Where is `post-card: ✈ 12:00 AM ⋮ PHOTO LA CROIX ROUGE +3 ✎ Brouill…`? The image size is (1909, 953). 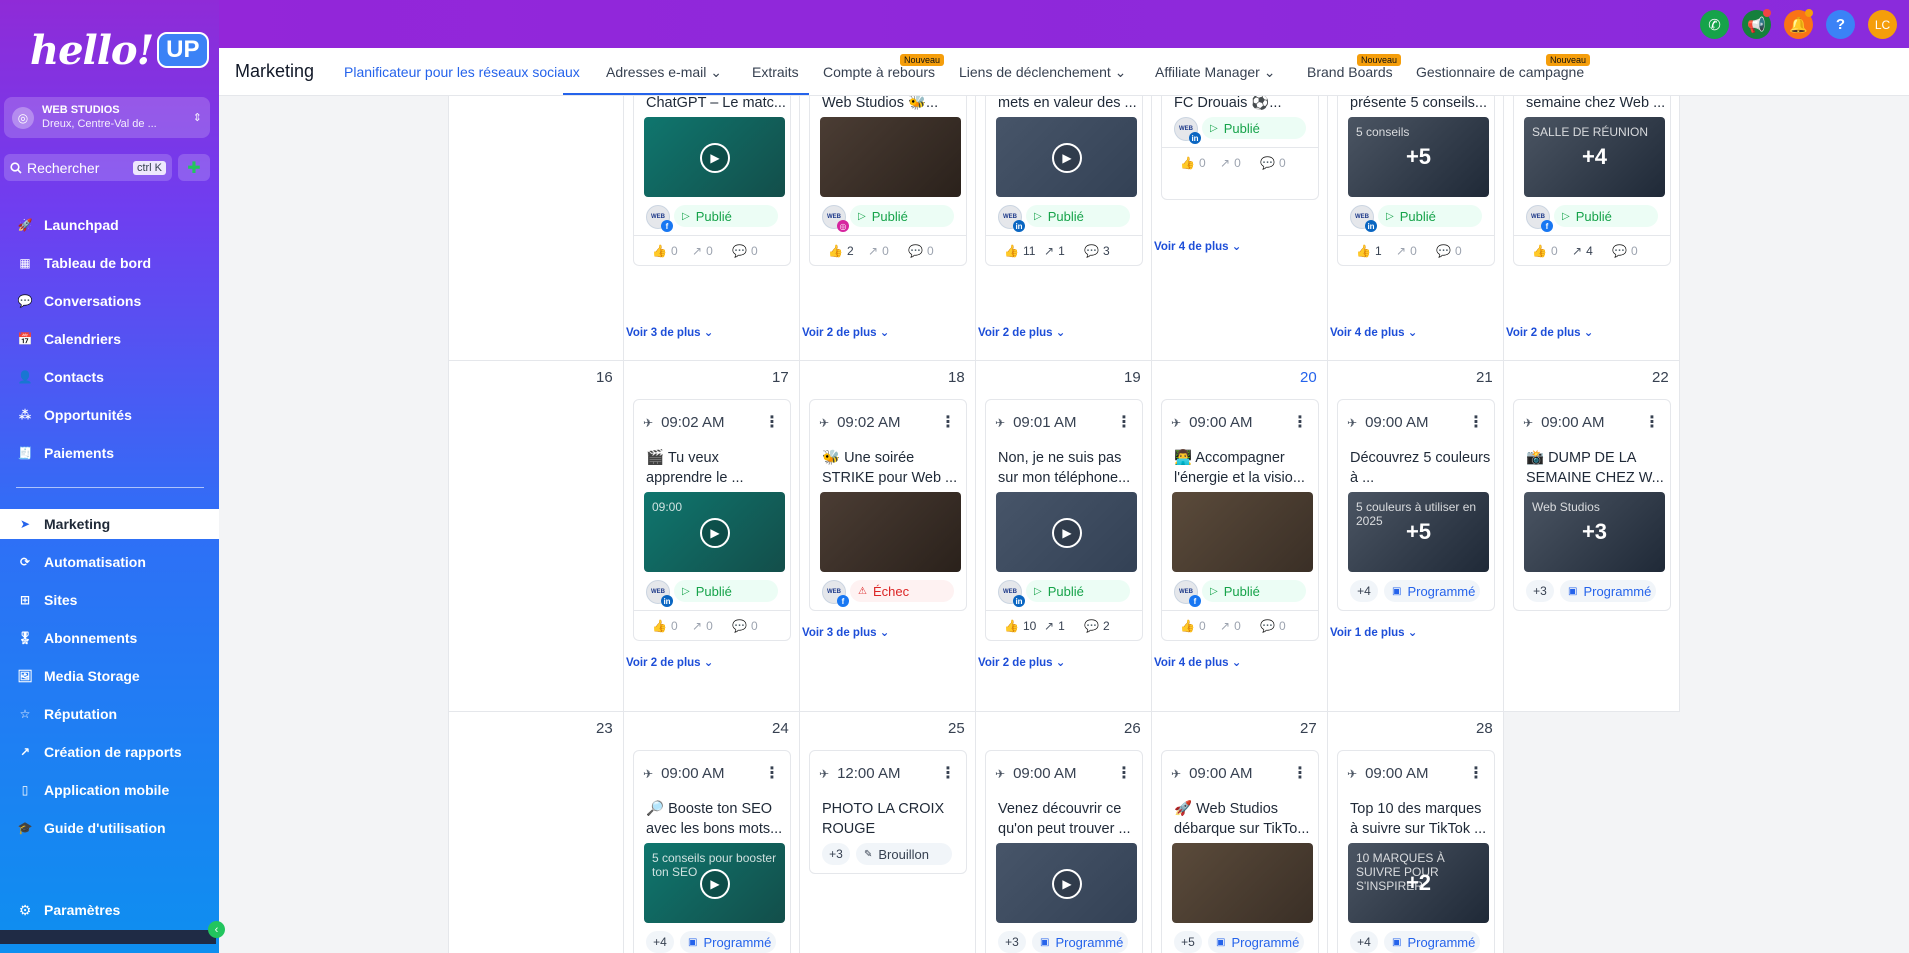 post-card: ✈ 12:00 AM ⋮ PHOTO LA CROIX ROUGE +3 ✎ Brouill… is located at coordinates (888, 812).